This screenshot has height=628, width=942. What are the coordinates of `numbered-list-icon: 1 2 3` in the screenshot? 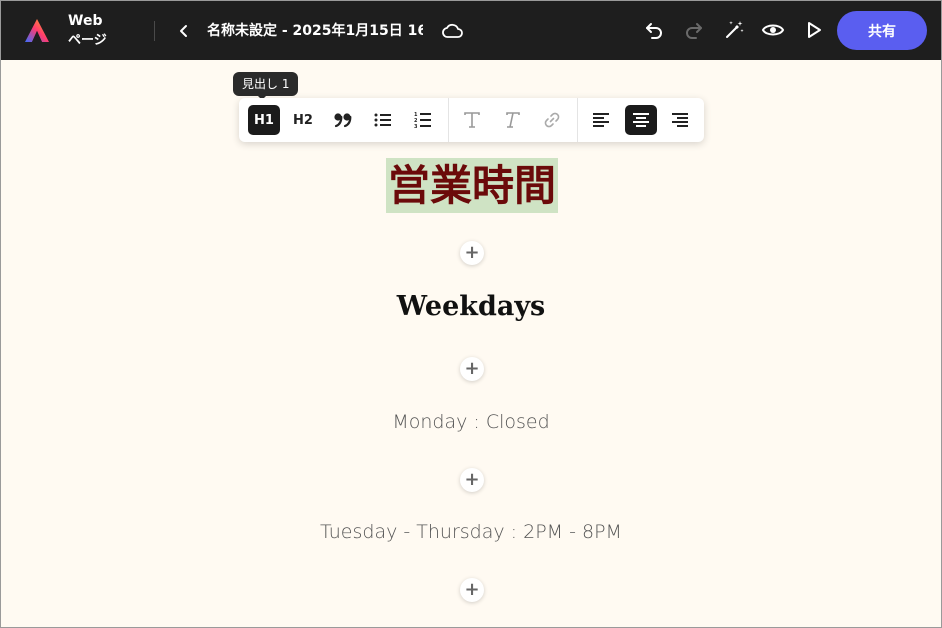 It's located at (422, 120).